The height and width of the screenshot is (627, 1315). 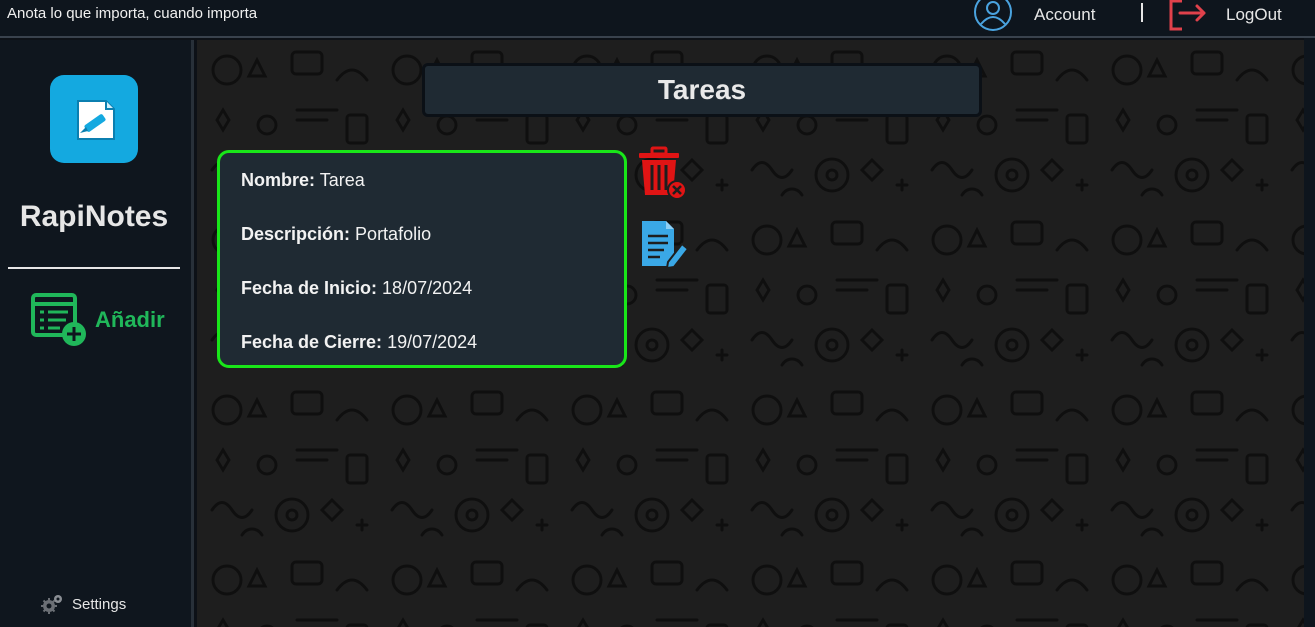 I want to click on task-end-date-label: Fecha de Cierre:, so click(x=312, y=342).